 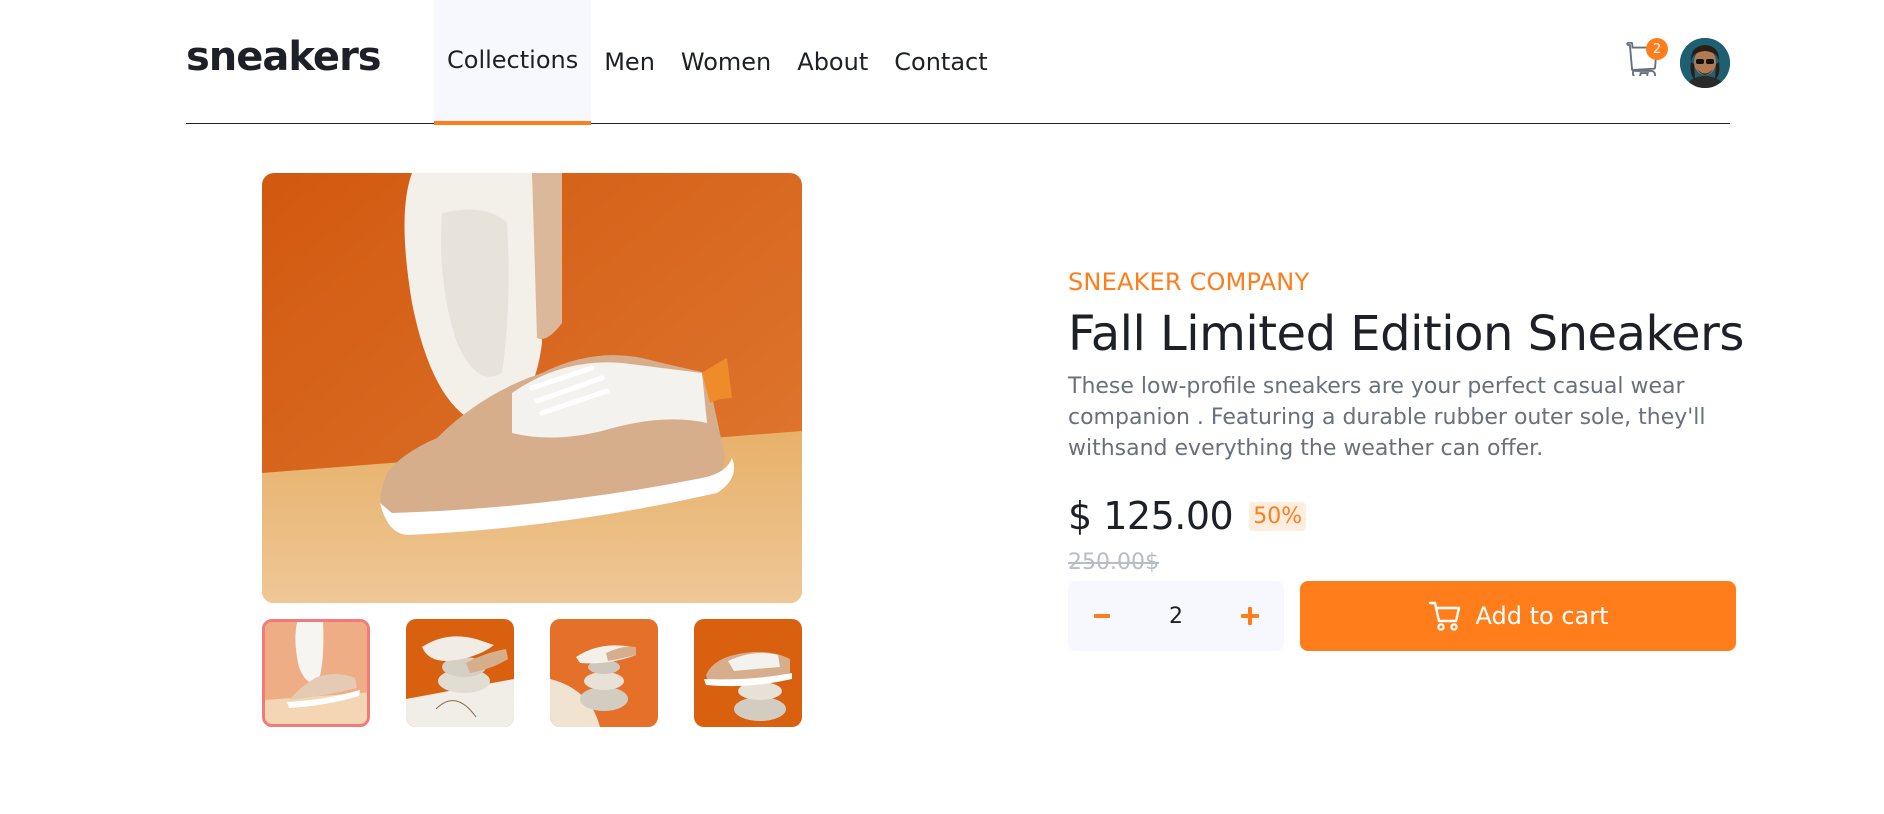 What do you see at coordinates (1542, 616) in the screenshot?
I see `add-to-cart-label: Add to cart` at bounding box center [1542, 616].